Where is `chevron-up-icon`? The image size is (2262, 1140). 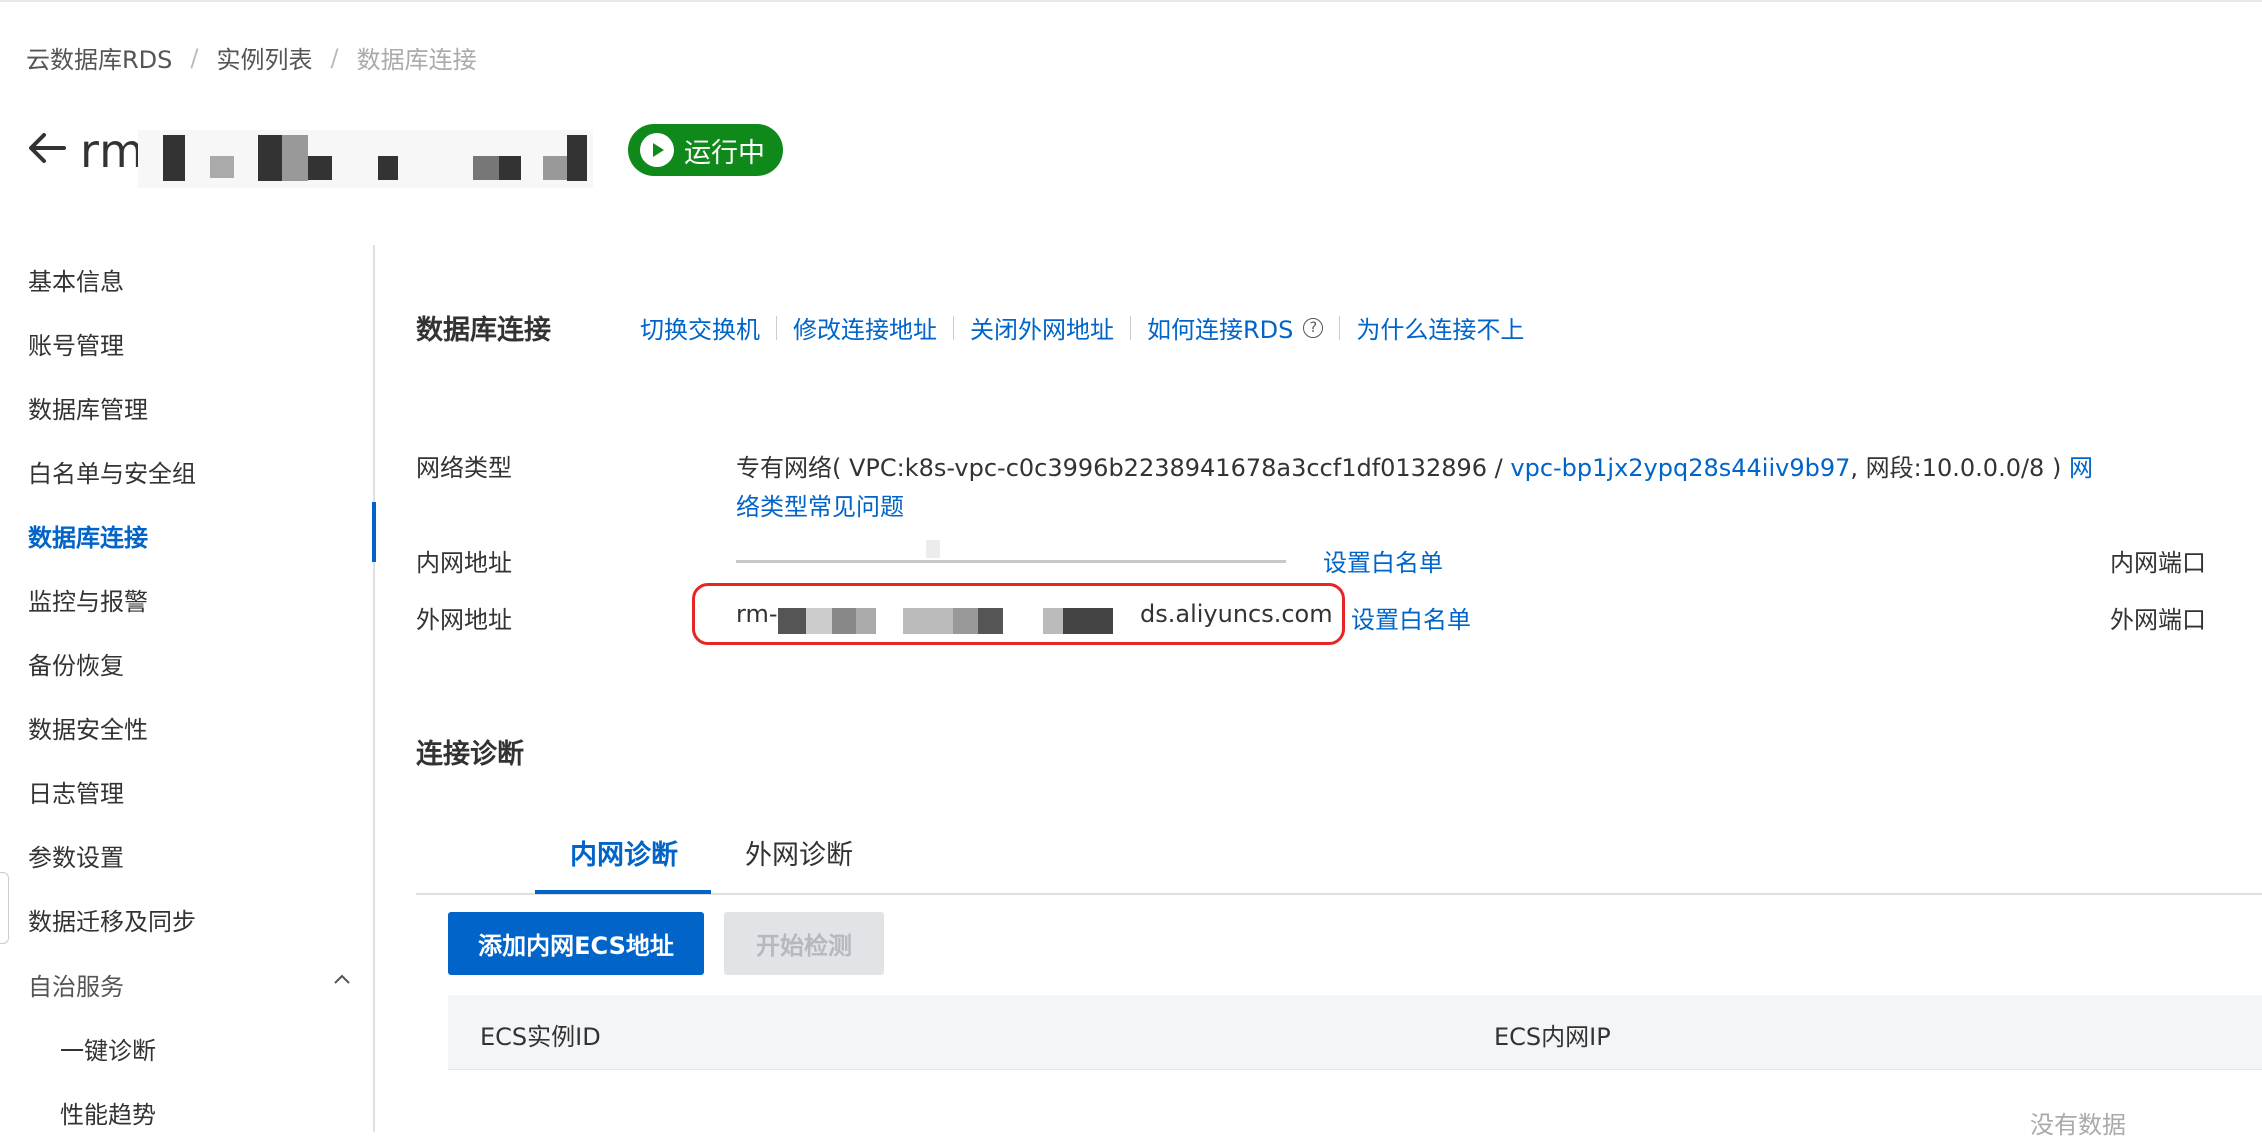 chevron-up-icon is located at coordinates (342, 980).